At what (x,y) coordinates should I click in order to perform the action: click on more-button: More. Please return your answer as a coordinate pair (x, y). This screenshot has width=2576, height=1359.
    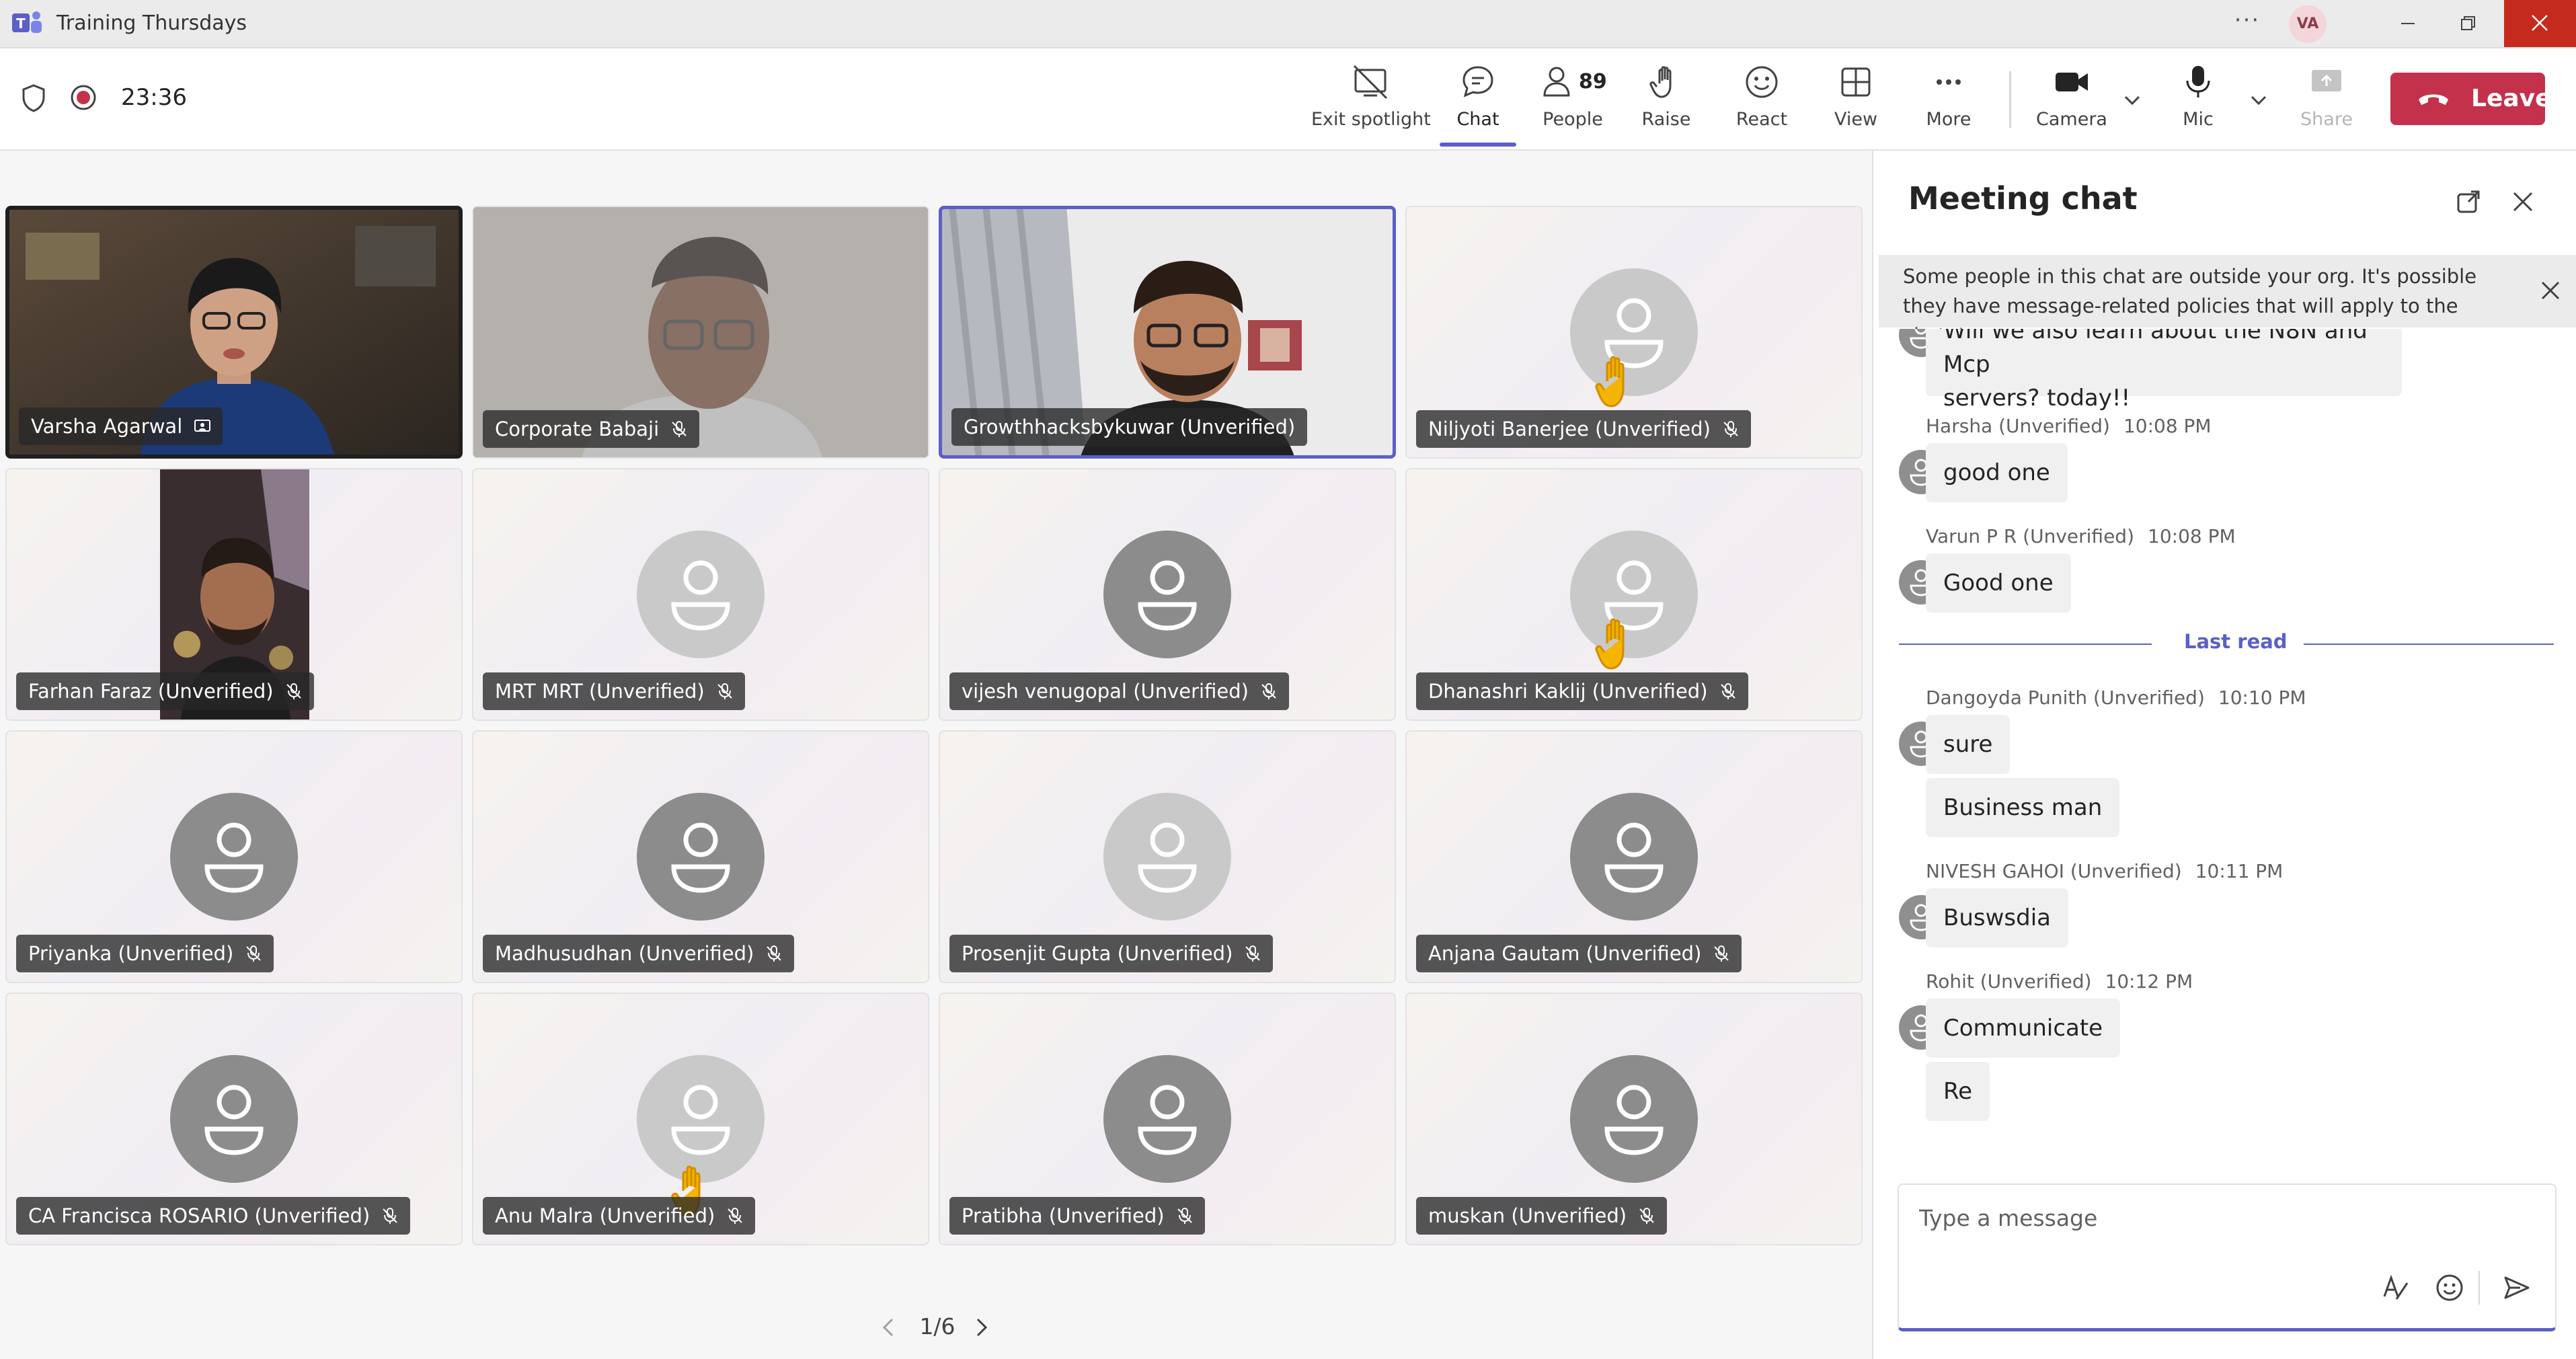
    Looking at the image, I should click on (1949, 100).